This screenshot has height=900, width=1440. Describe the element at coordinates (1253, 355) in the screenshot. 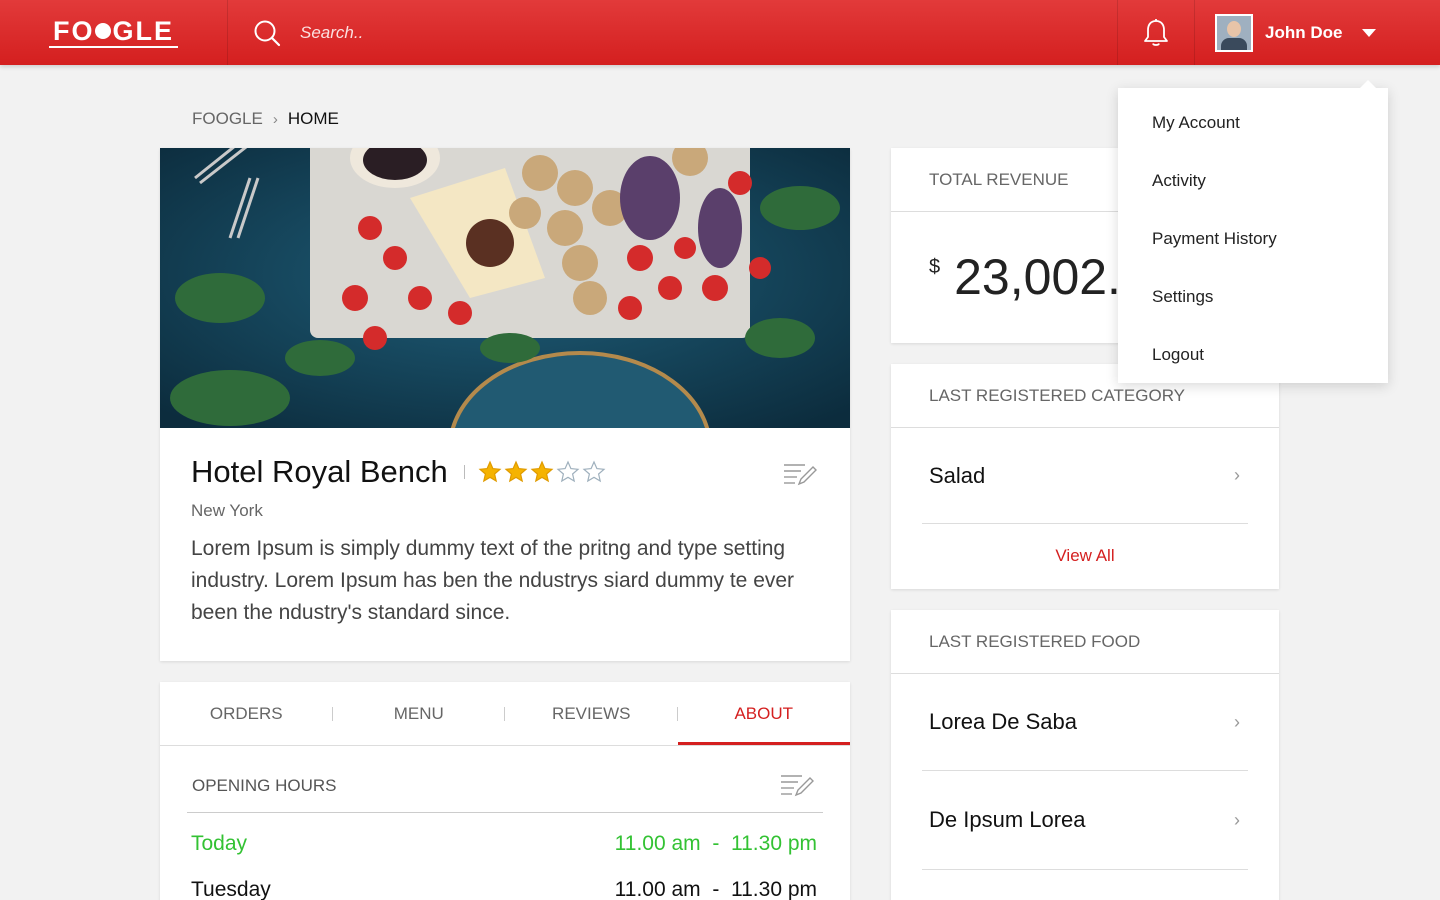

I see `menu-item-logout: Logout` at that location.